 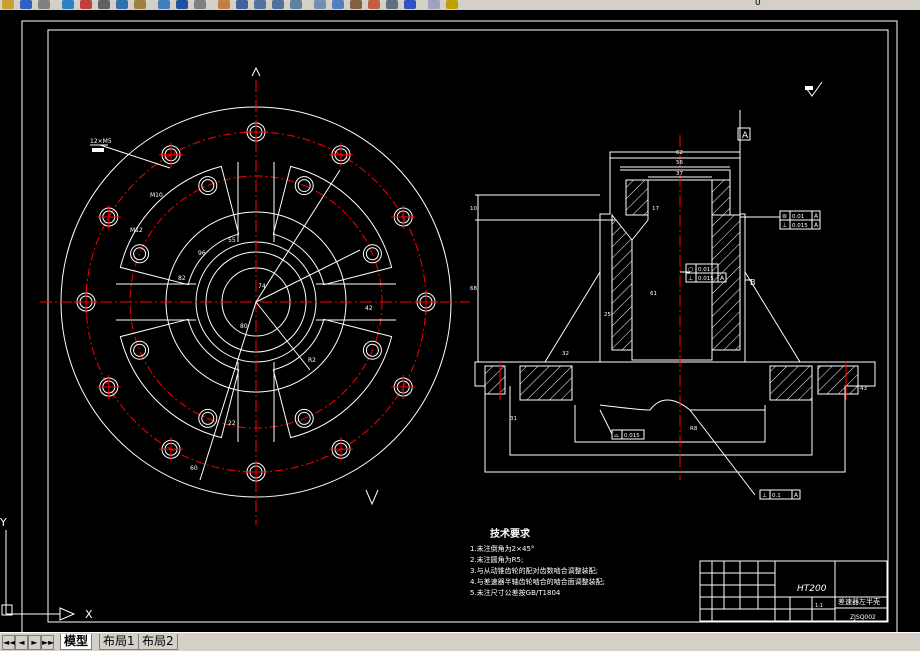 I want to click on tolerance-symbol: ○, so click(x=690, y=269).